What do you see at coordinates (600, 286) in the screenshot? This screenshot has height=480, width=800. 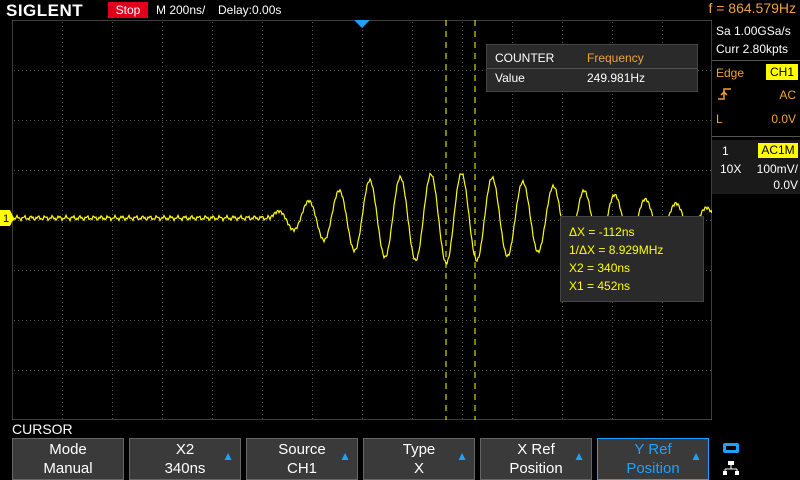 I see `cursor-x1-value: X1 = 452ns` at bounding box center [600, 286].